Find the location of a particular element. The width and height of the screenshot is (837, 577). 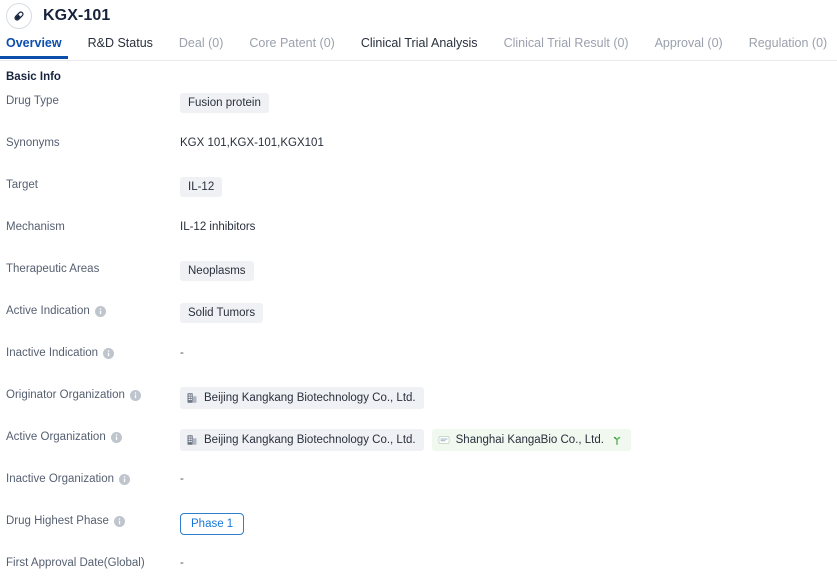

label-text: Target is located at coordinates (22, 185).